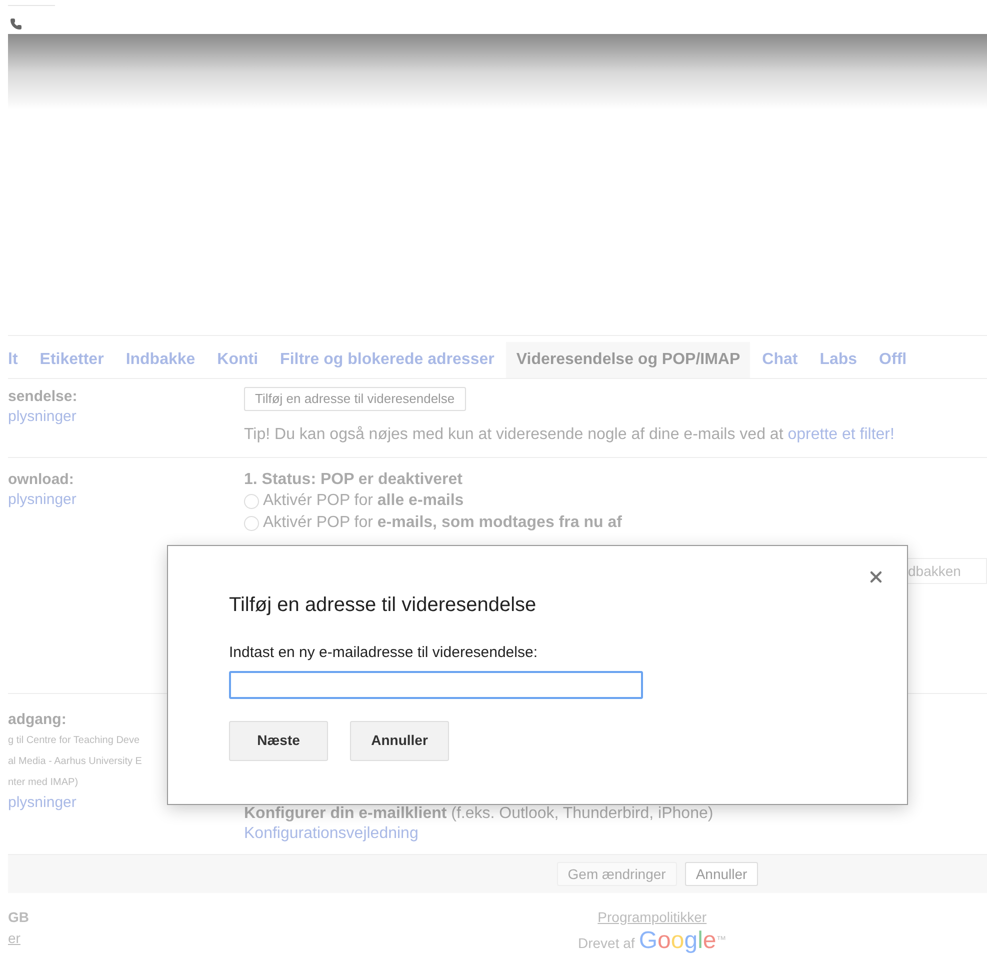 This screenshot has height=961, width=987. Describe the element at coordinates (841, 434) in the screenshot. I see `create-filter-link: oprette et filter!` at that location.